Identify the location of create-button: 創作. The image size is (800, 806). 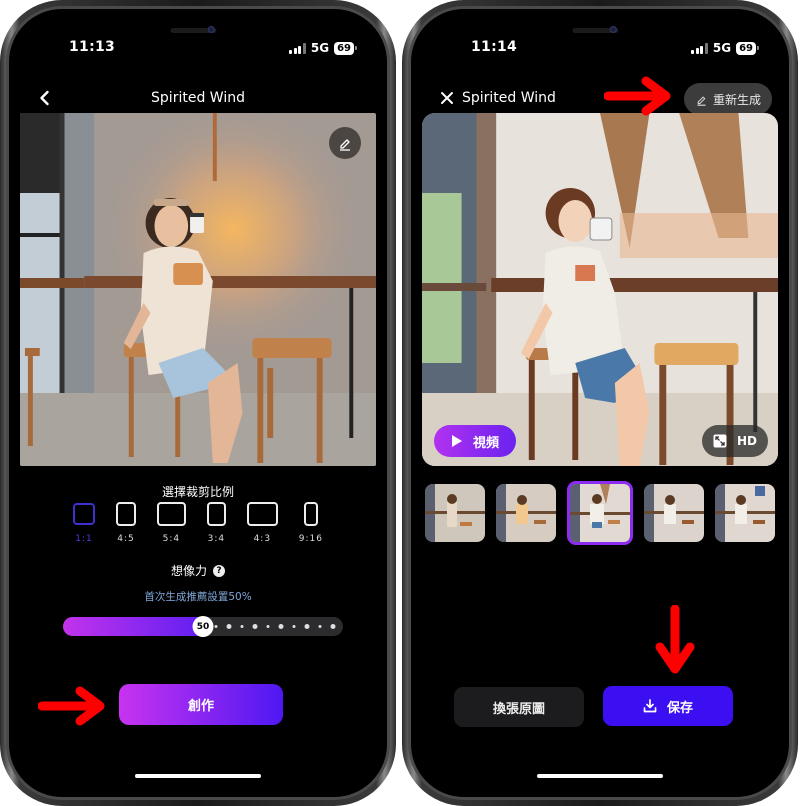
(201, 704).